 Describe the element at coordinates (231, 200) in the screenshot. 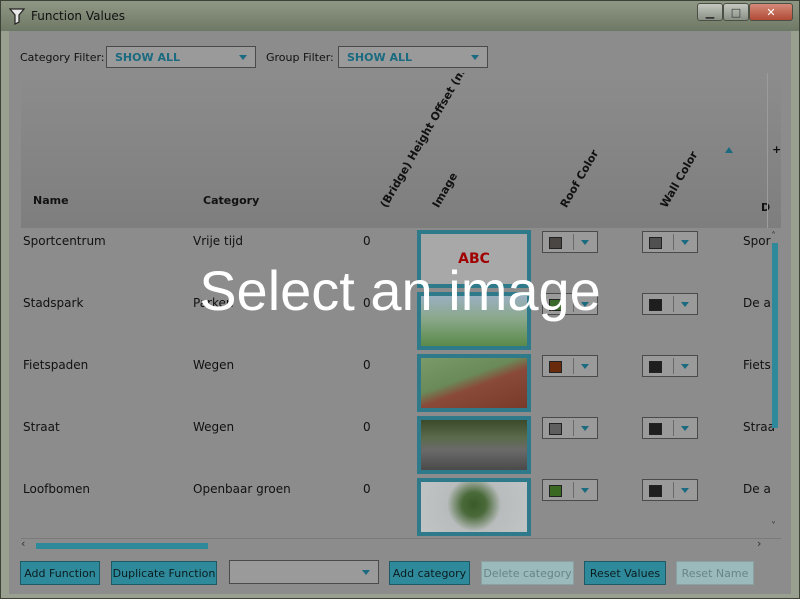

I see `column-header-category: Category` at that location.